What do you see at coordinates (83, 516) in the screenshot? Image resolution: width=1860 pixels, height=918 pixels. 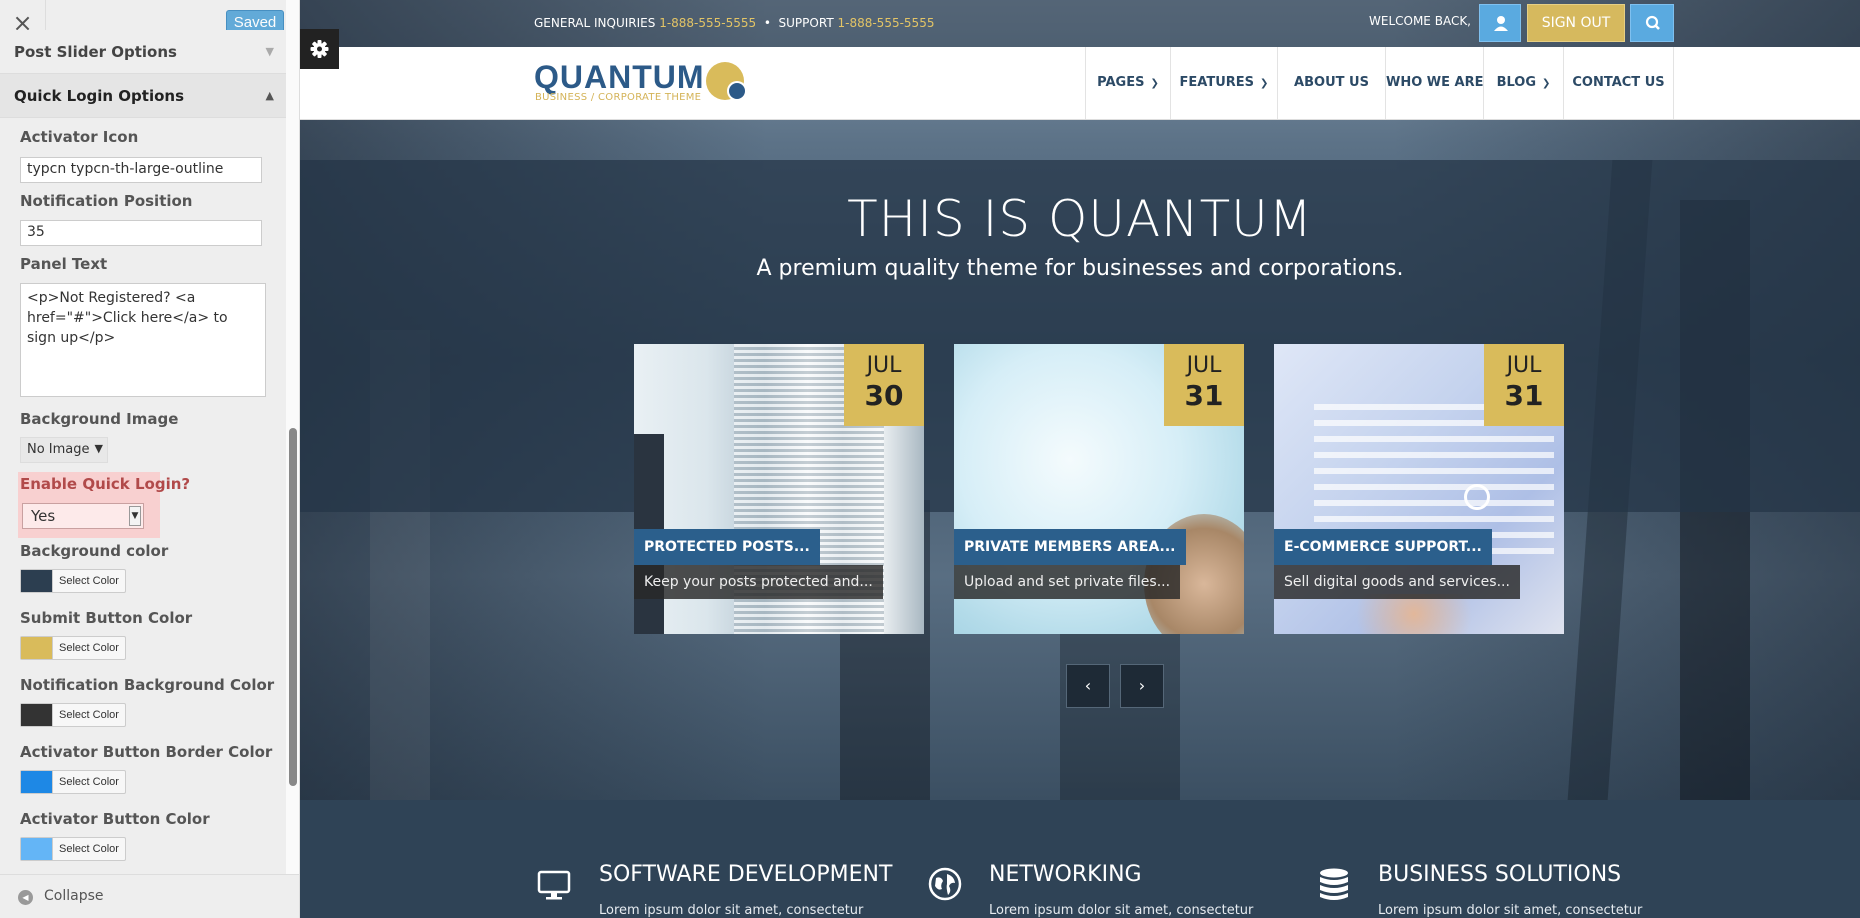 I see `enable-quick-login-select: Yes ▼` at bounding box center [83, 516].